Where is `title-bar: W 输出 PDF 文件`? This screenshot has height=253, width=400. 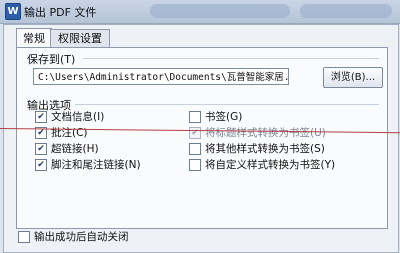 title-bar: W 输出 PDF 文件 is located at coordinates (200, 12).